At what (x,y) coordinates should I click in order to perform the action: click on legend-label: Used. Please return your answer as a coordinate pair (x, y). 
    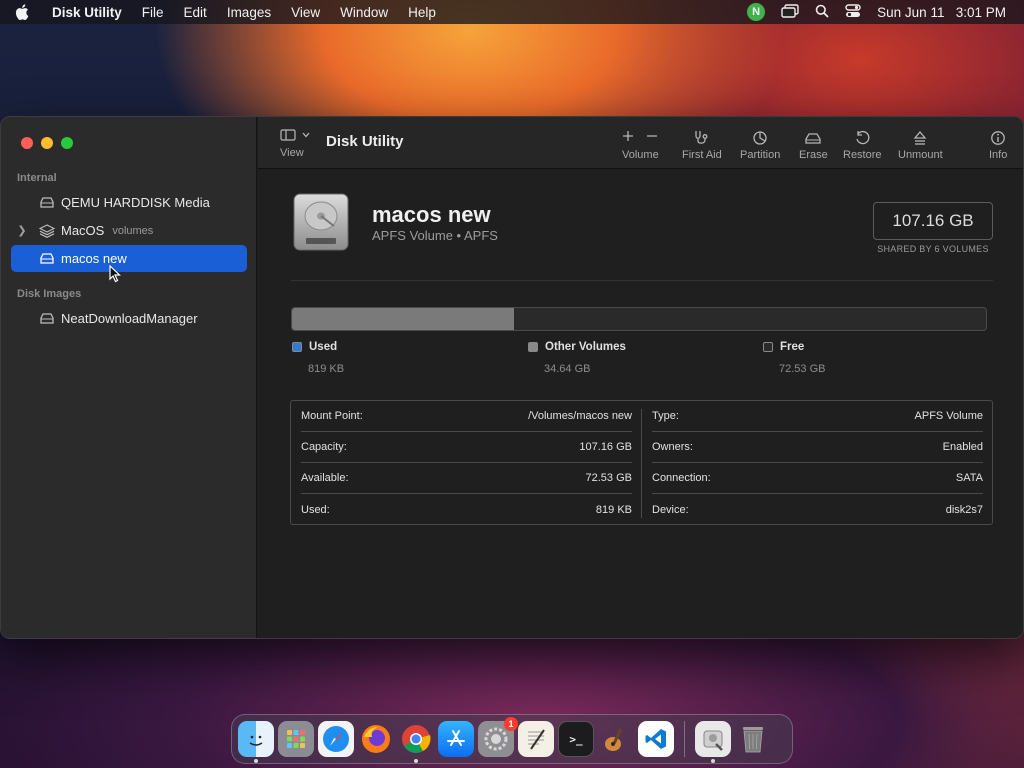
    Looking at the image, I should click on (323, 347).